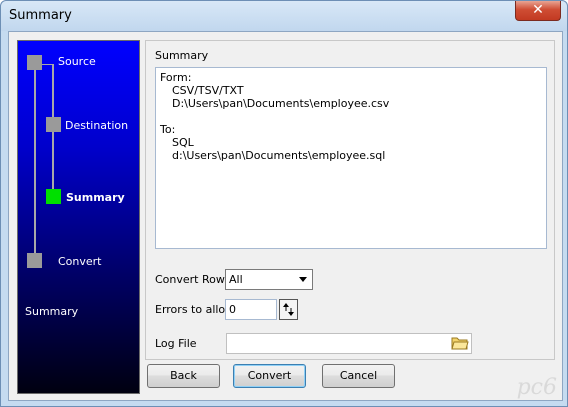  Describe the element at coordinates (52, 311) in the screenshot. I see `wizard-panel-caption: Summary` at that location.